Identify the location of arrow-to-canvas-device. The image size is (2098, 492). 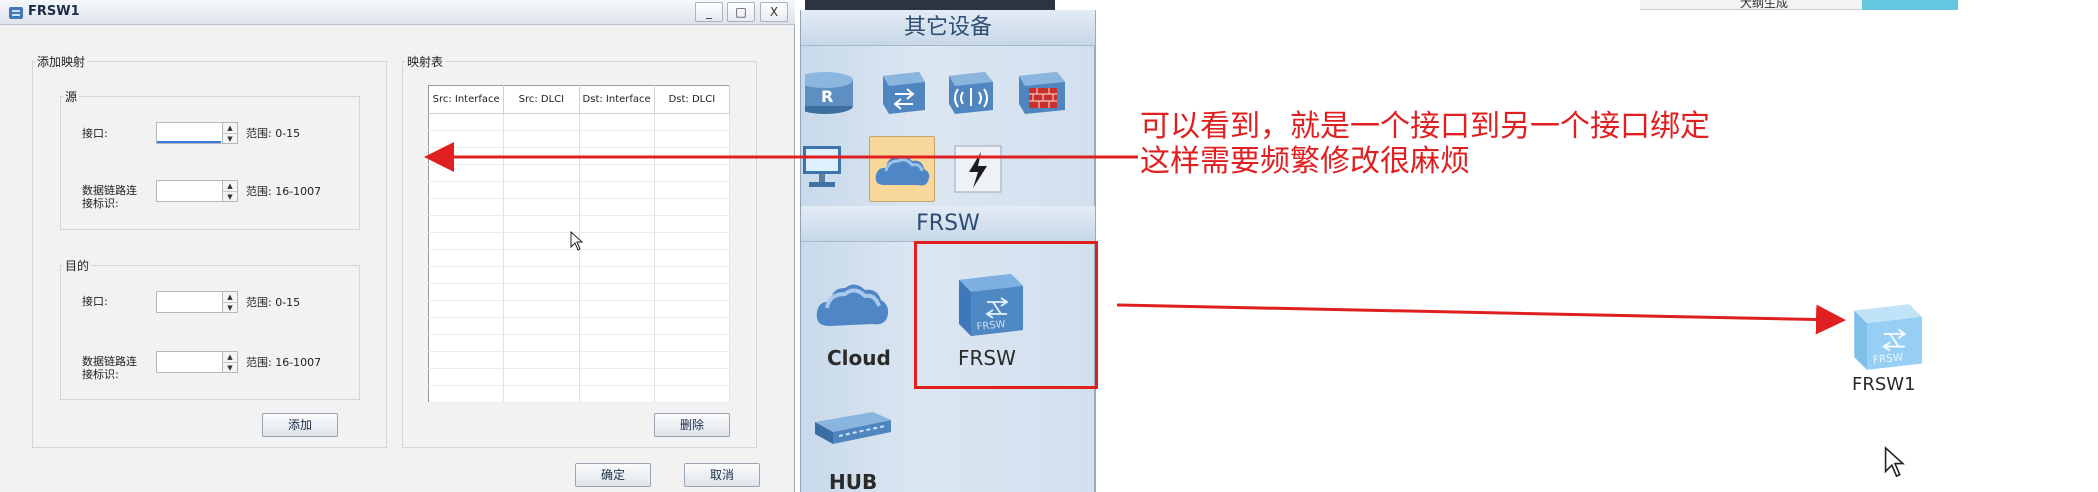
(1481, 319).